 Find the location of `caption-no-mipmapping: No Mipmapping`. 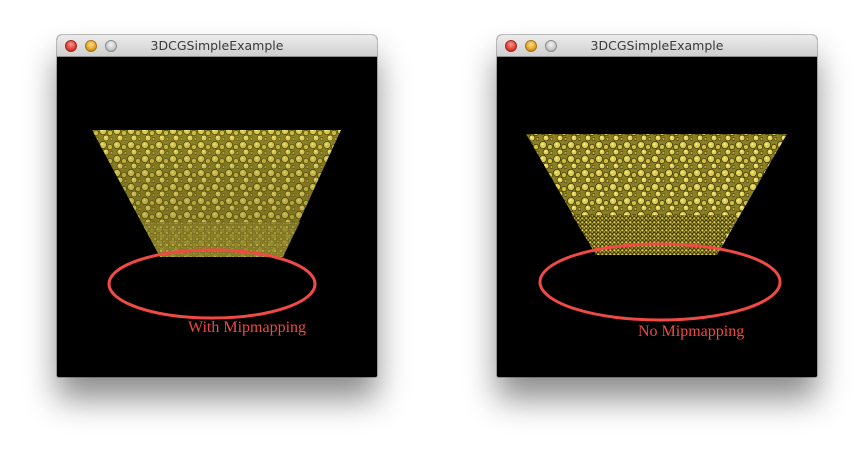

caption-no-mipmapping: No Mipmapping is located at coordinates (691, 331).